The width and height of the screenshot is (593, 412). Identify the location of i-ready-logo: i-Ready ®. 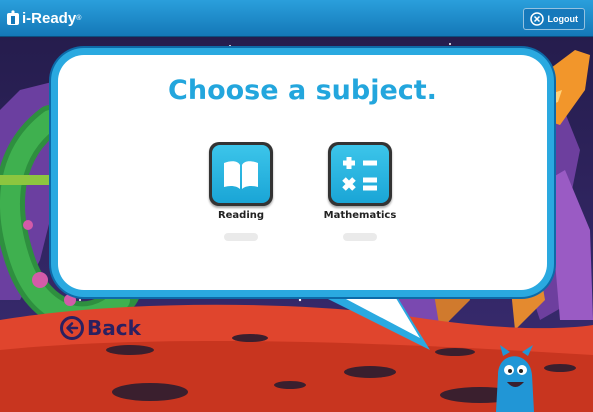
(43, 18).